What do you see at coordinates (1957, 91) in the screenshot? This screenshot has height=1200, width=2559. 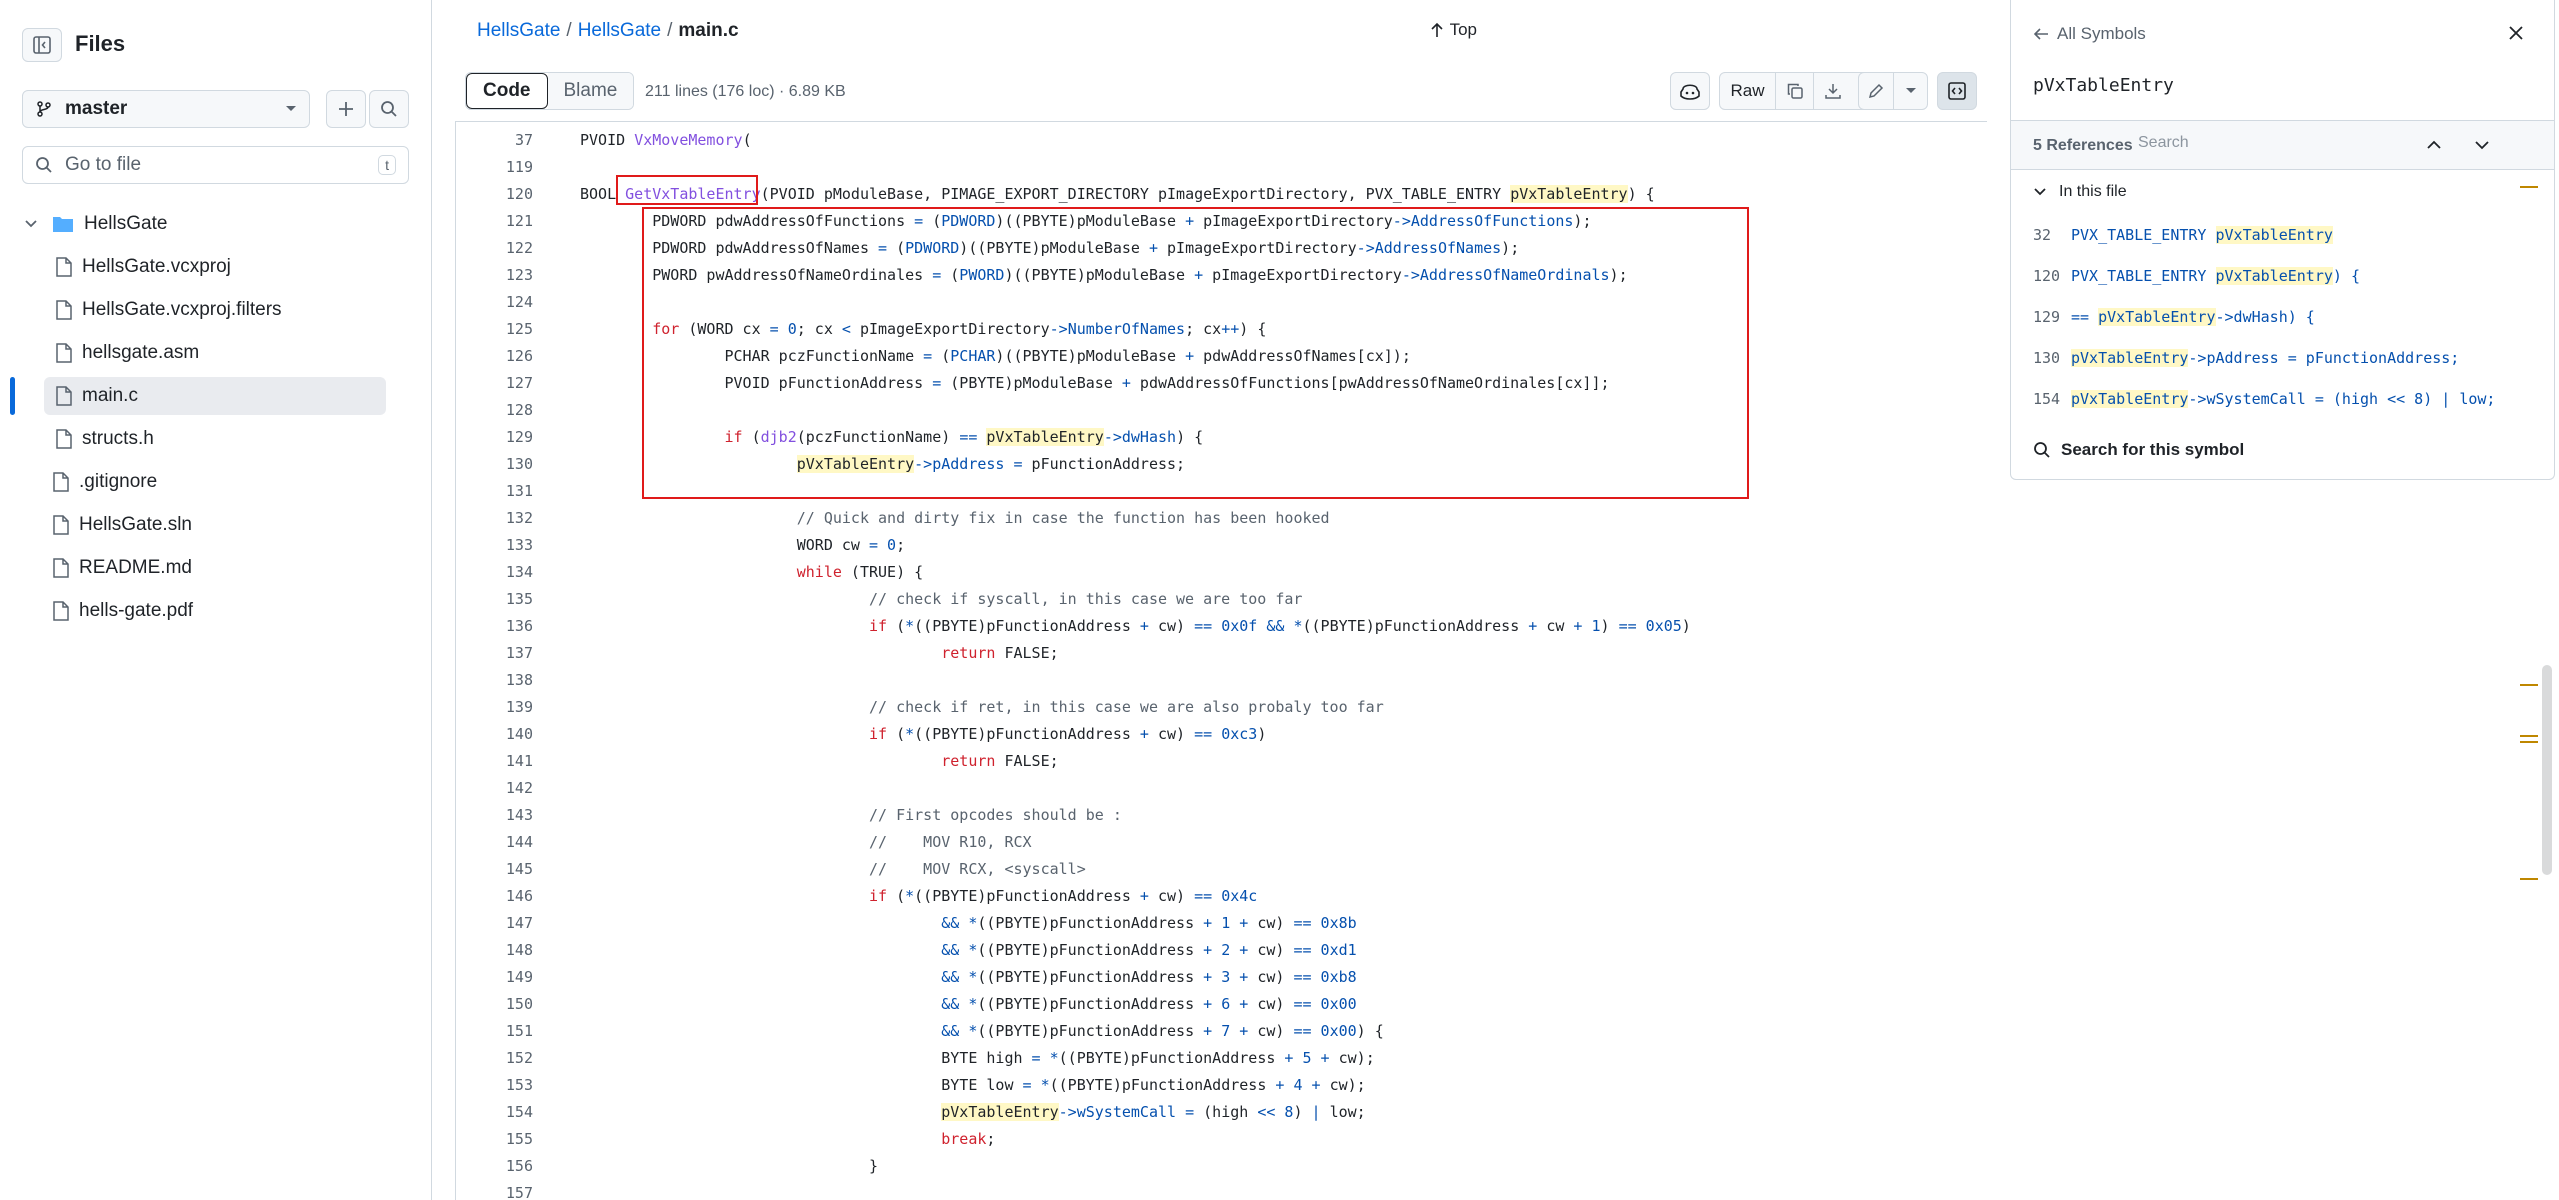 I see `symbols-panel-toggle` at bounding box center [1957, 91].